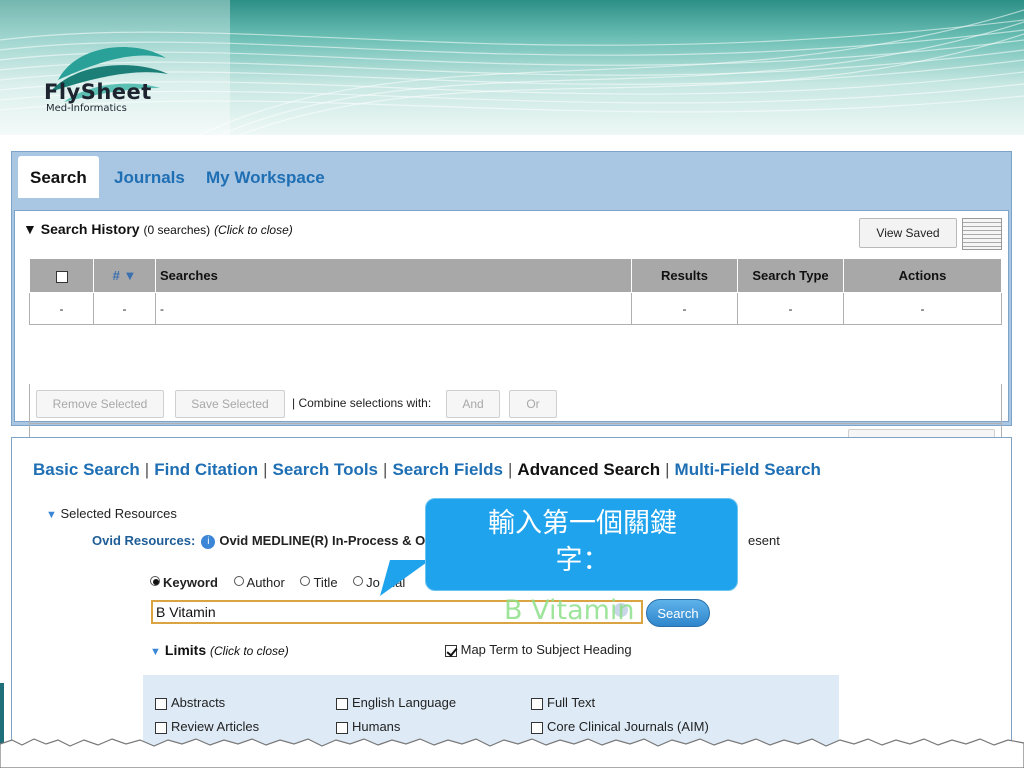 The image size is (1024, 768). I want to click on resource-name: Ovid MEDLINE(R) In-Process & Other, so click(334, 540).